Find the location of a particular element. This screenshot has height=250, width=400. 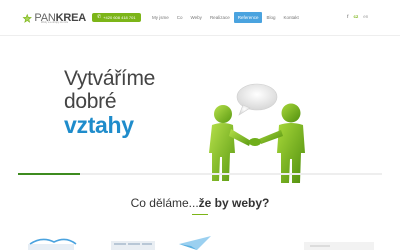

slider-progress-bar is located at coordinates (200, 174).